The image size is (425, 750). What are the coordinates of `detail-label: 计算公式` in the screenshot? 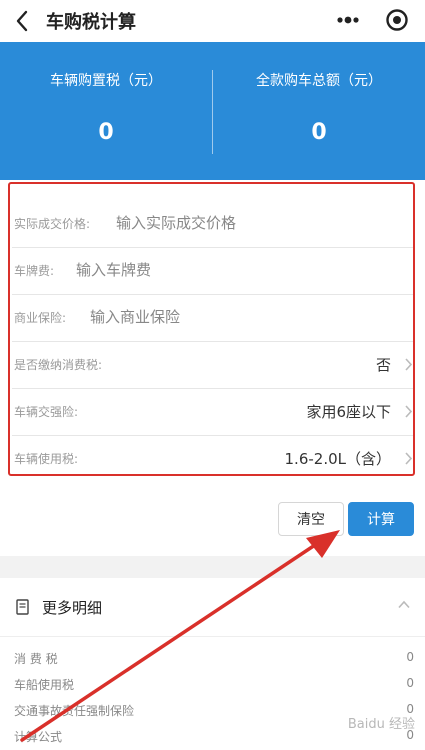 It's located at (38, 737).